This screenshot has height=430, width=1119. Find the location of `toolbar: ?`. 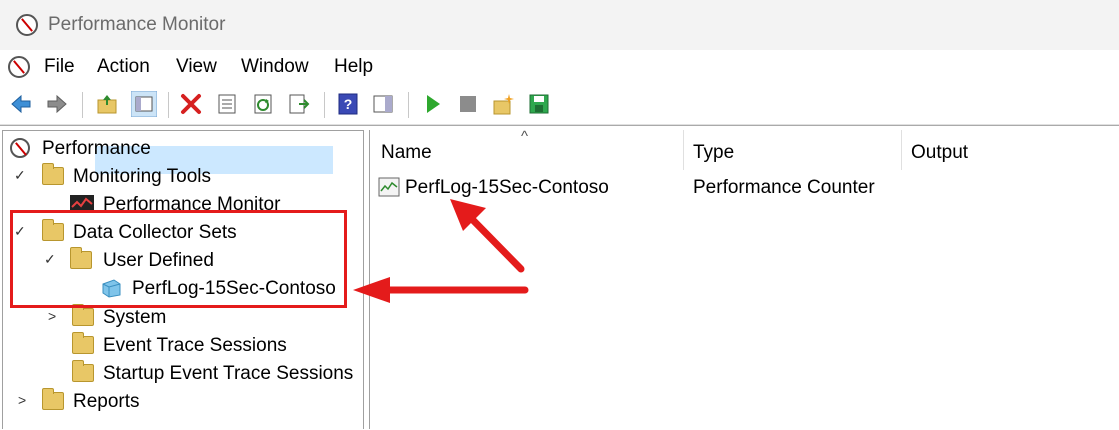

toolbar: ? is located at coordinates (559, 105).